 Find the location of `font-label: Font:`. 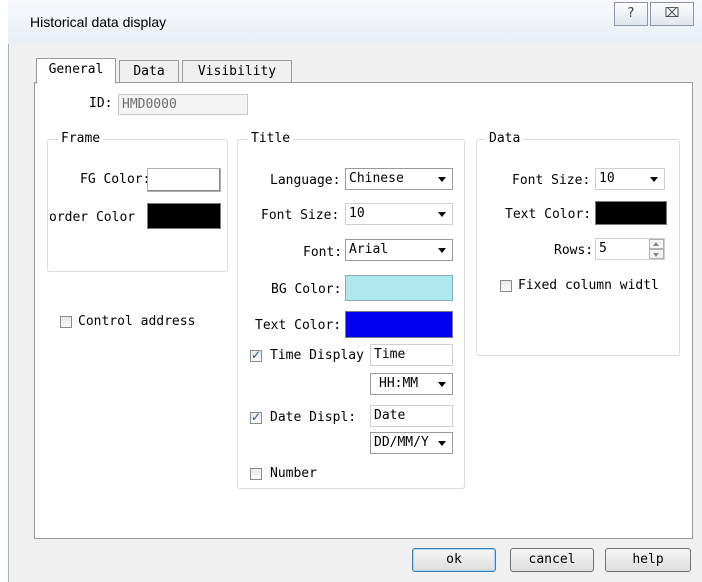

font-label: Font: is located at coordinates (323, 252).